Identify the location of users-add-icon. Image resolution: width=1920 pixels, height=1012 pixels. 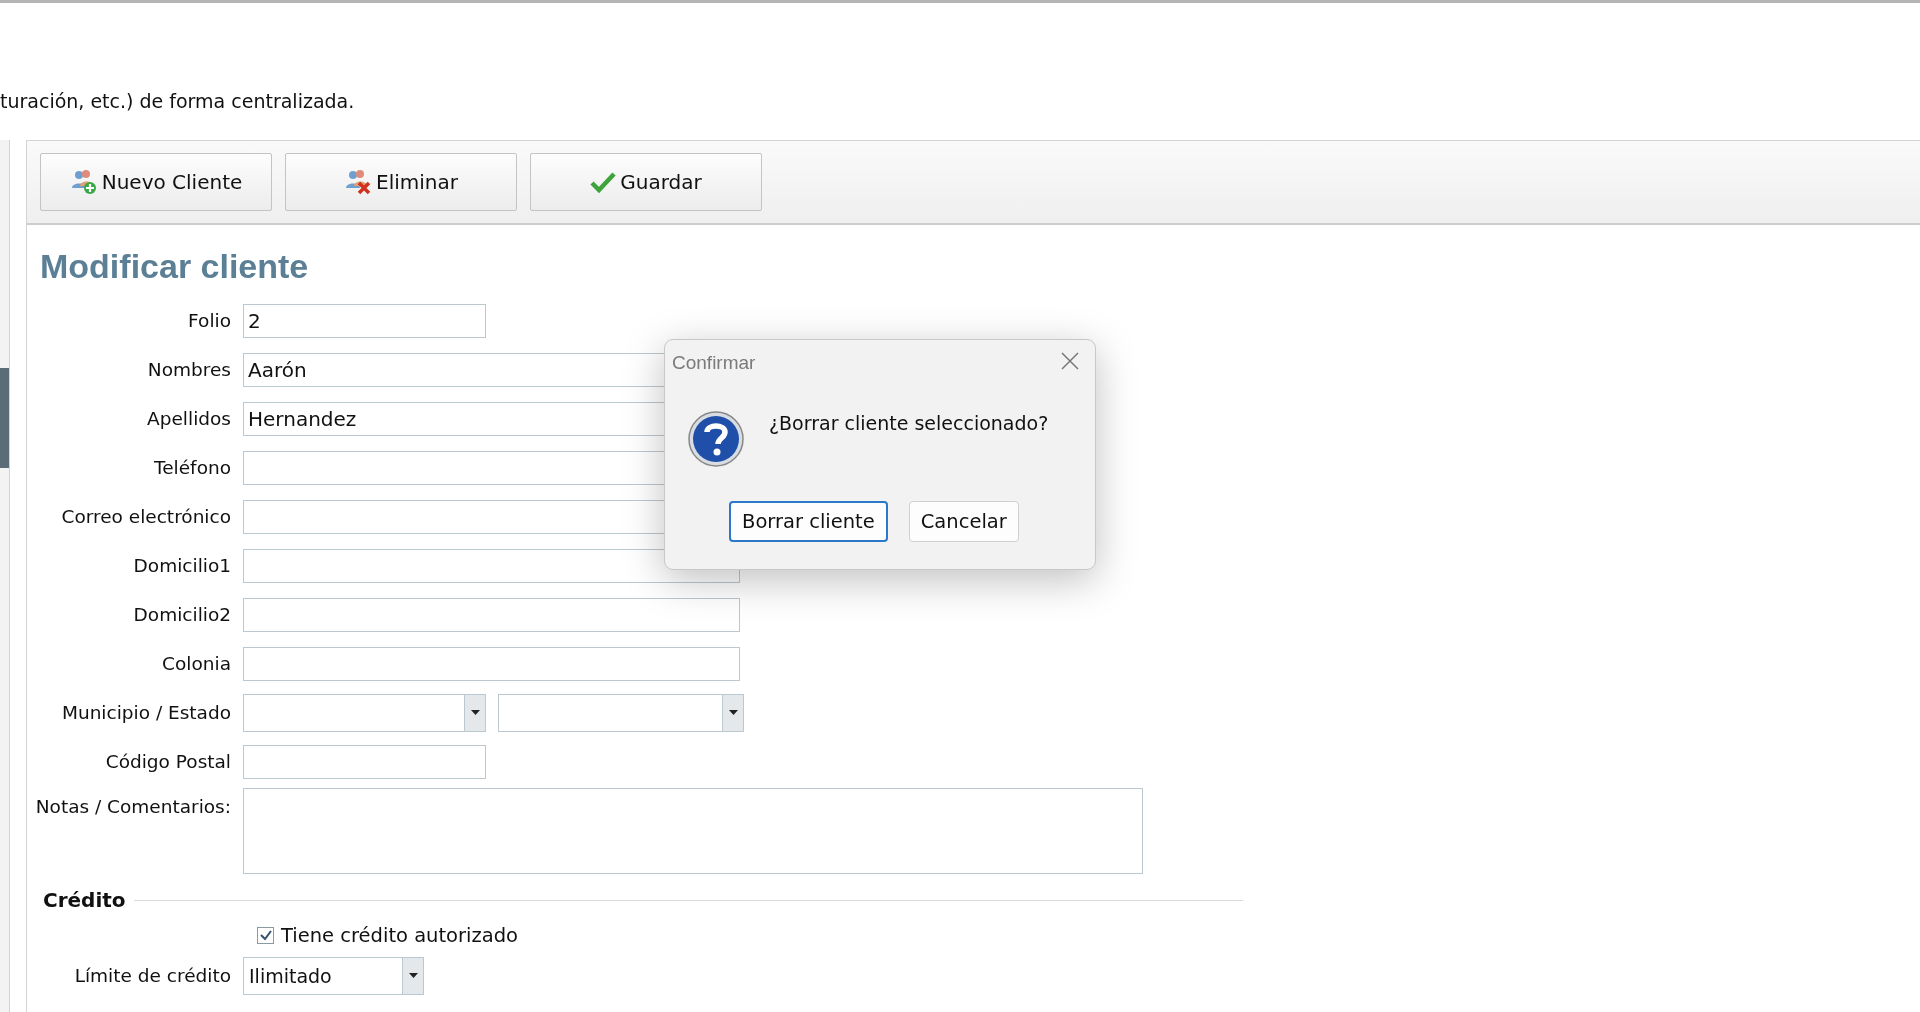
(83, 182).